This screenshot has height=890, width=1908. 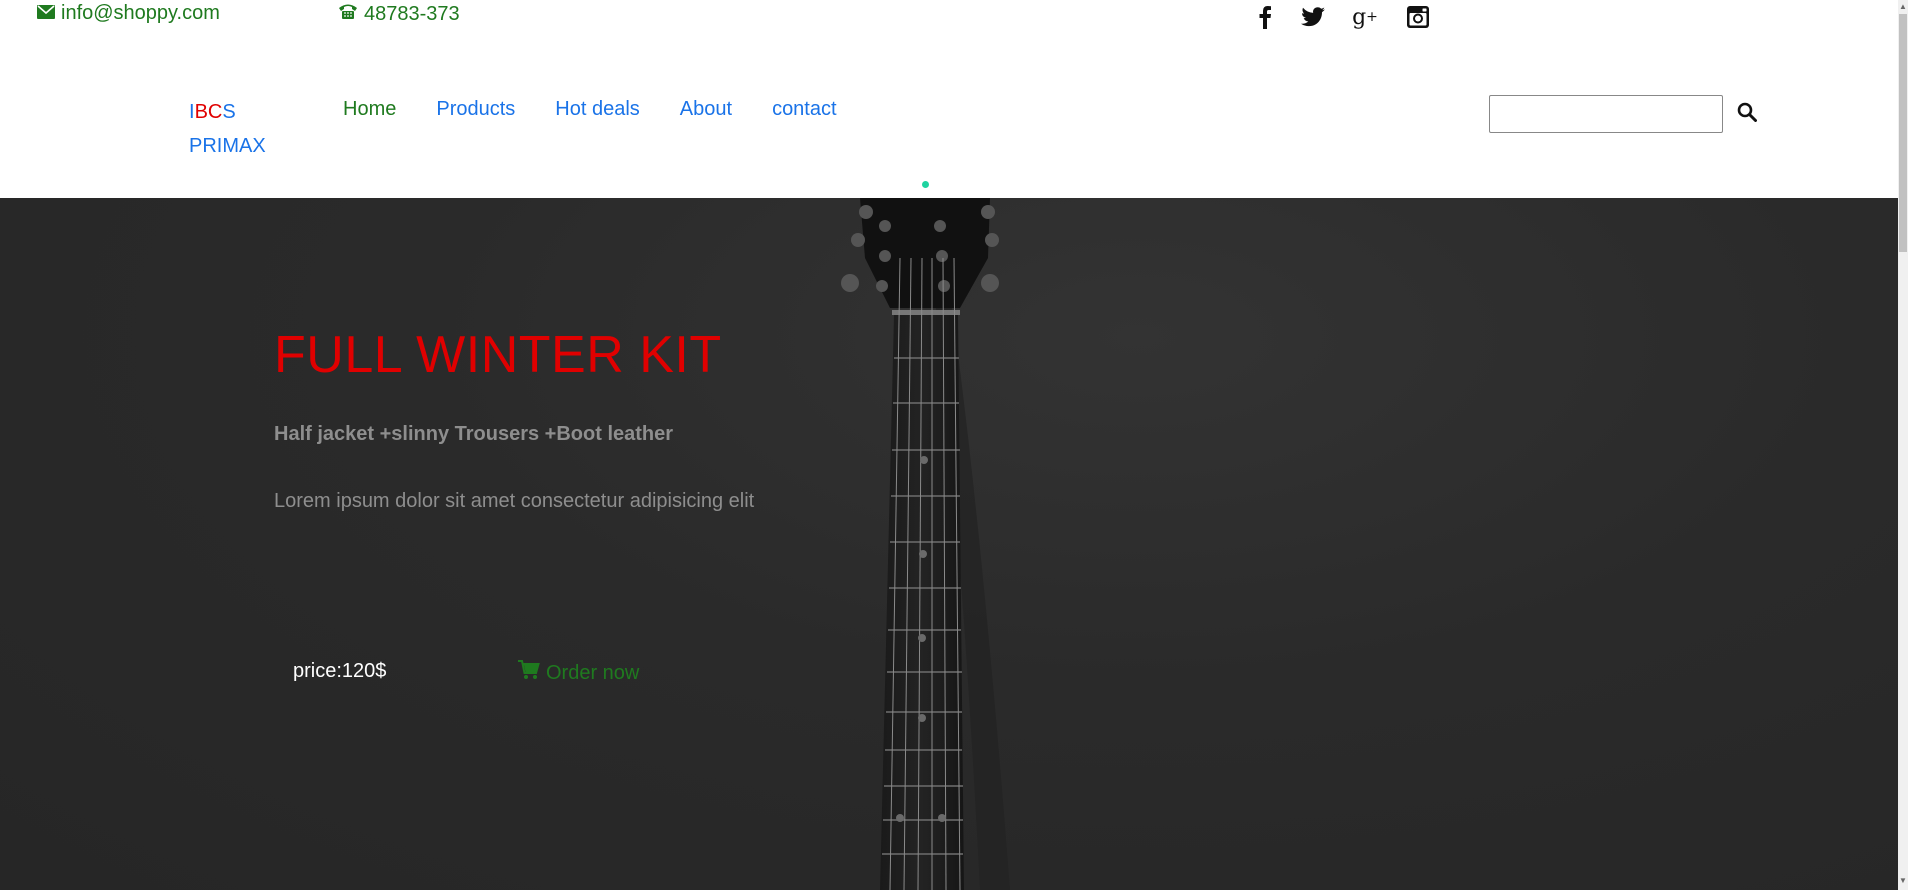 What do you see at coordinates (949, 20) in the screenshot?
I see `top-bar: info@shoppy.com 48783-373 g +` at bounding box center [949, 20].